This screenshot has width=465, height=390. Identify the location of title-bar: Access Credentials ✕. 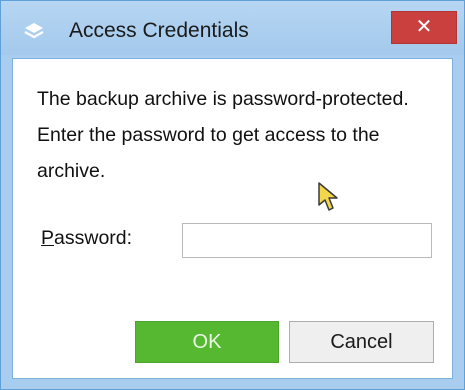
(232, 28).